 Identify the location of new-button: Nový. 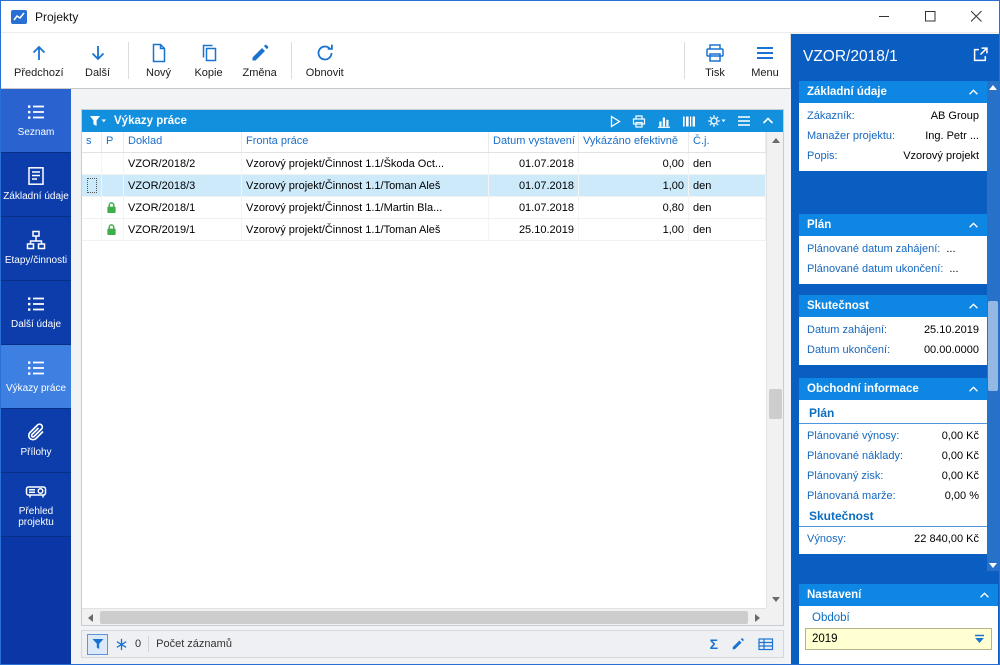
(159, 60).